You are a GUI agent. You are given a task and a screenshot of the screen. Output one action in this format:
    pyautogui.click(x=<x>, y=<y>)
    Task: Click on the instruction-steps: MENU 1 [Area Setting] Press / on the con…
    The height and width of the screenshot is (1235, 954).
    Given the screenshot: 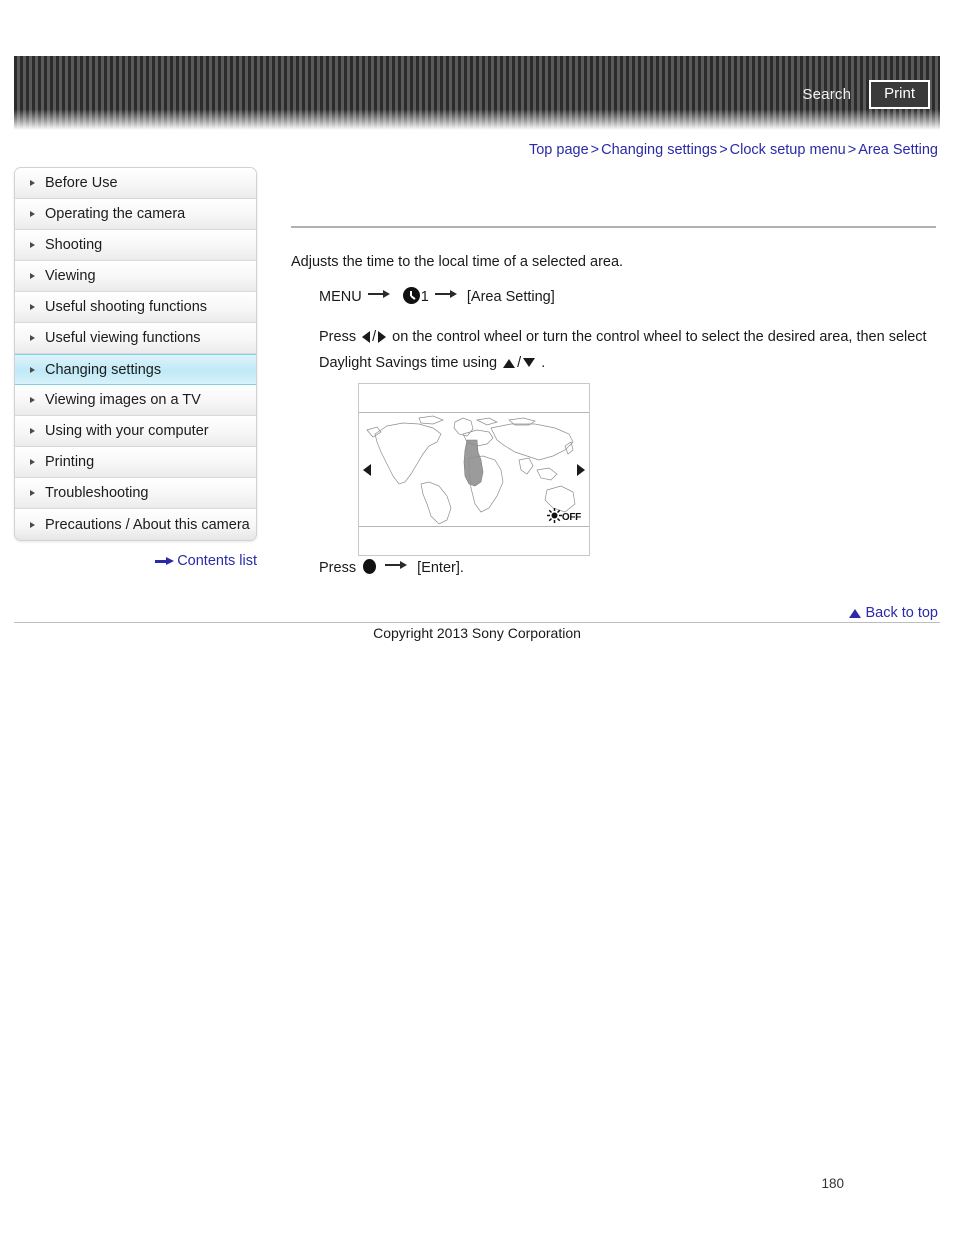 What is the action you would take?
    pyautogui.click(x=627, y=330)
    